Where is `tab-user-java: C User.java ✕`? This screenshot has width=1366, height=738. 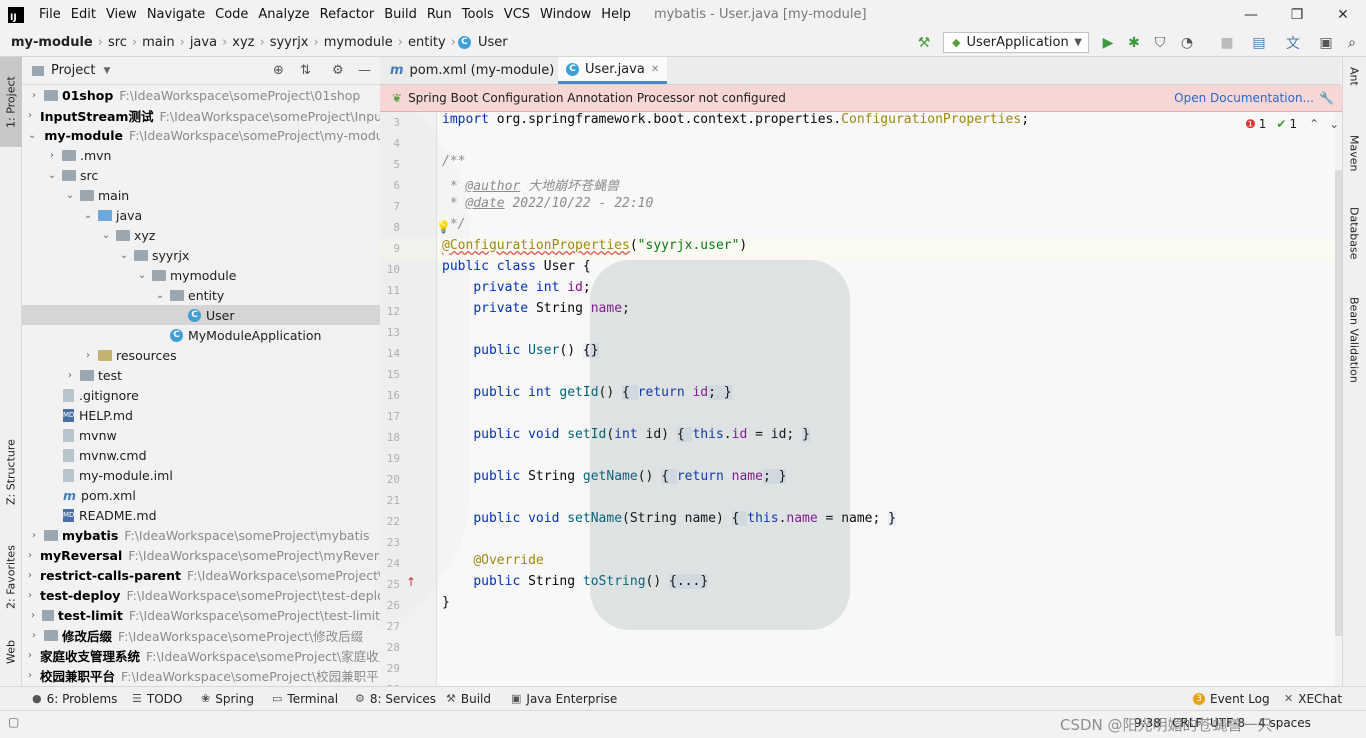
tab-user-java: C User.java ✕ is located at coordinates (613, 70).